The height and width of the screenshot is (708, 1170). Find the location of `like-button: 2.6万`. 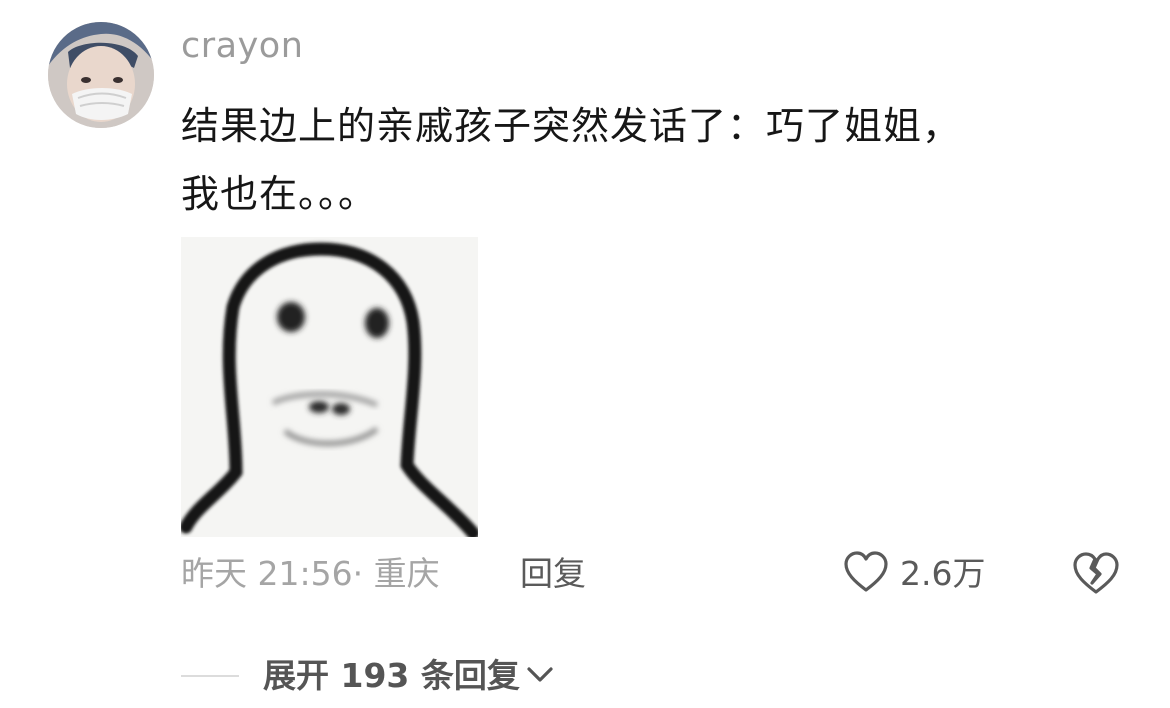

like-button: 2.6万 is located at coordinates (913, 574).